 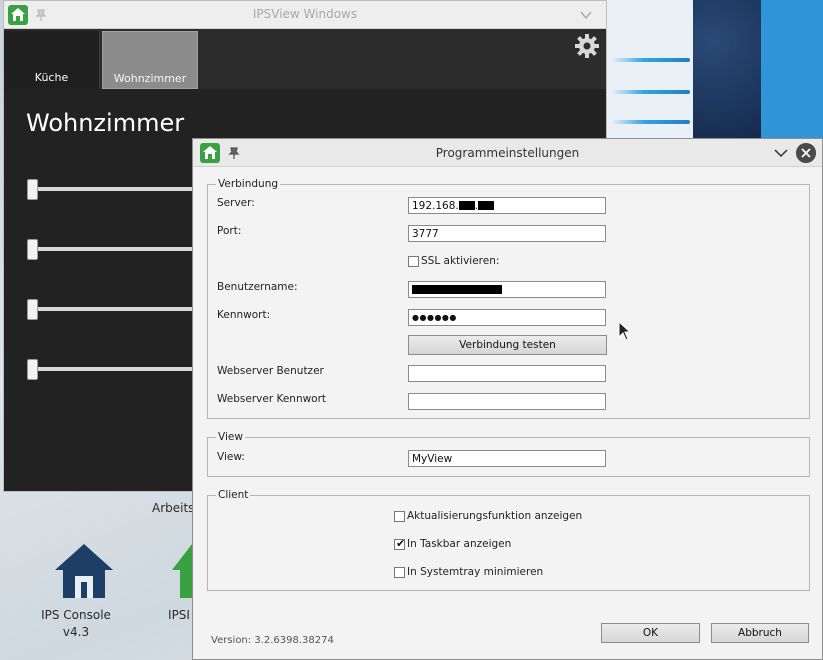 I want to click on mouse-cursor-icon, so click(x=625, y=331).